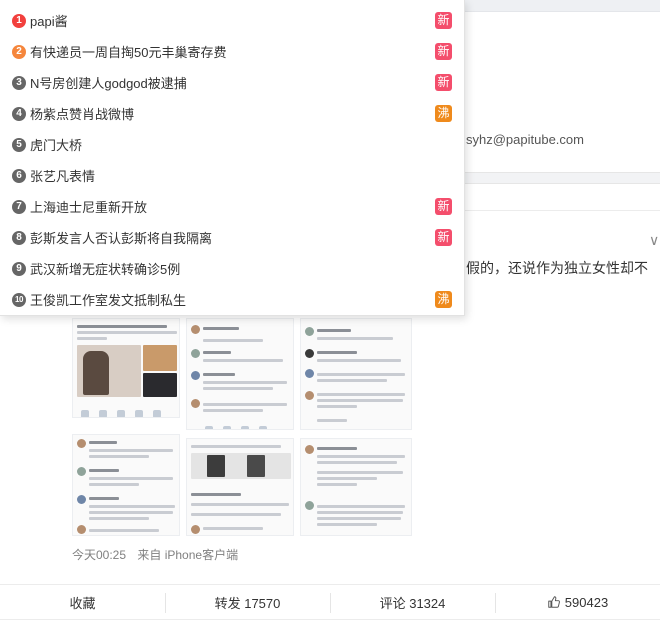  Describe the element at coordinates (63, 176) in the screenshot. I see `hot-search-text: 张艺凡表情` at that location.